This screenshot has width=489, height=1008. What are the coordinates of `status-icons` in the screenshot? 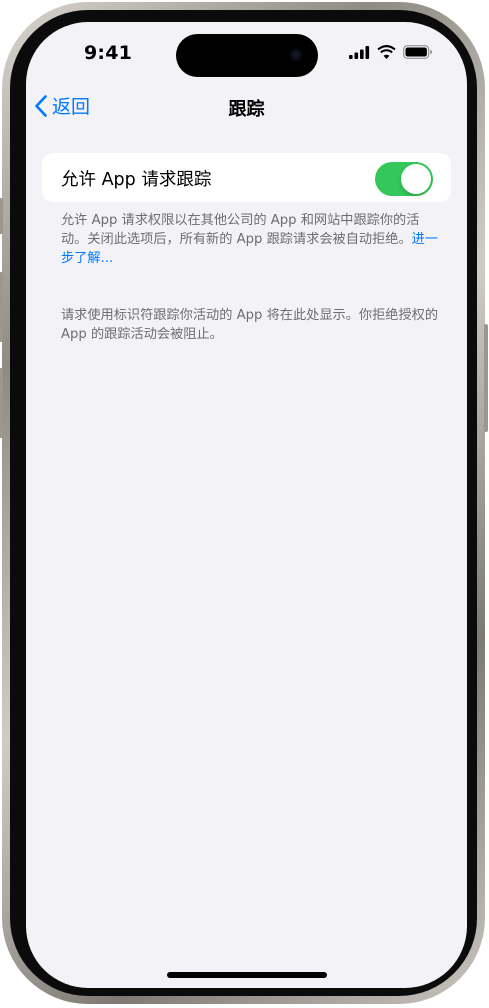 It's located at (391, 52).